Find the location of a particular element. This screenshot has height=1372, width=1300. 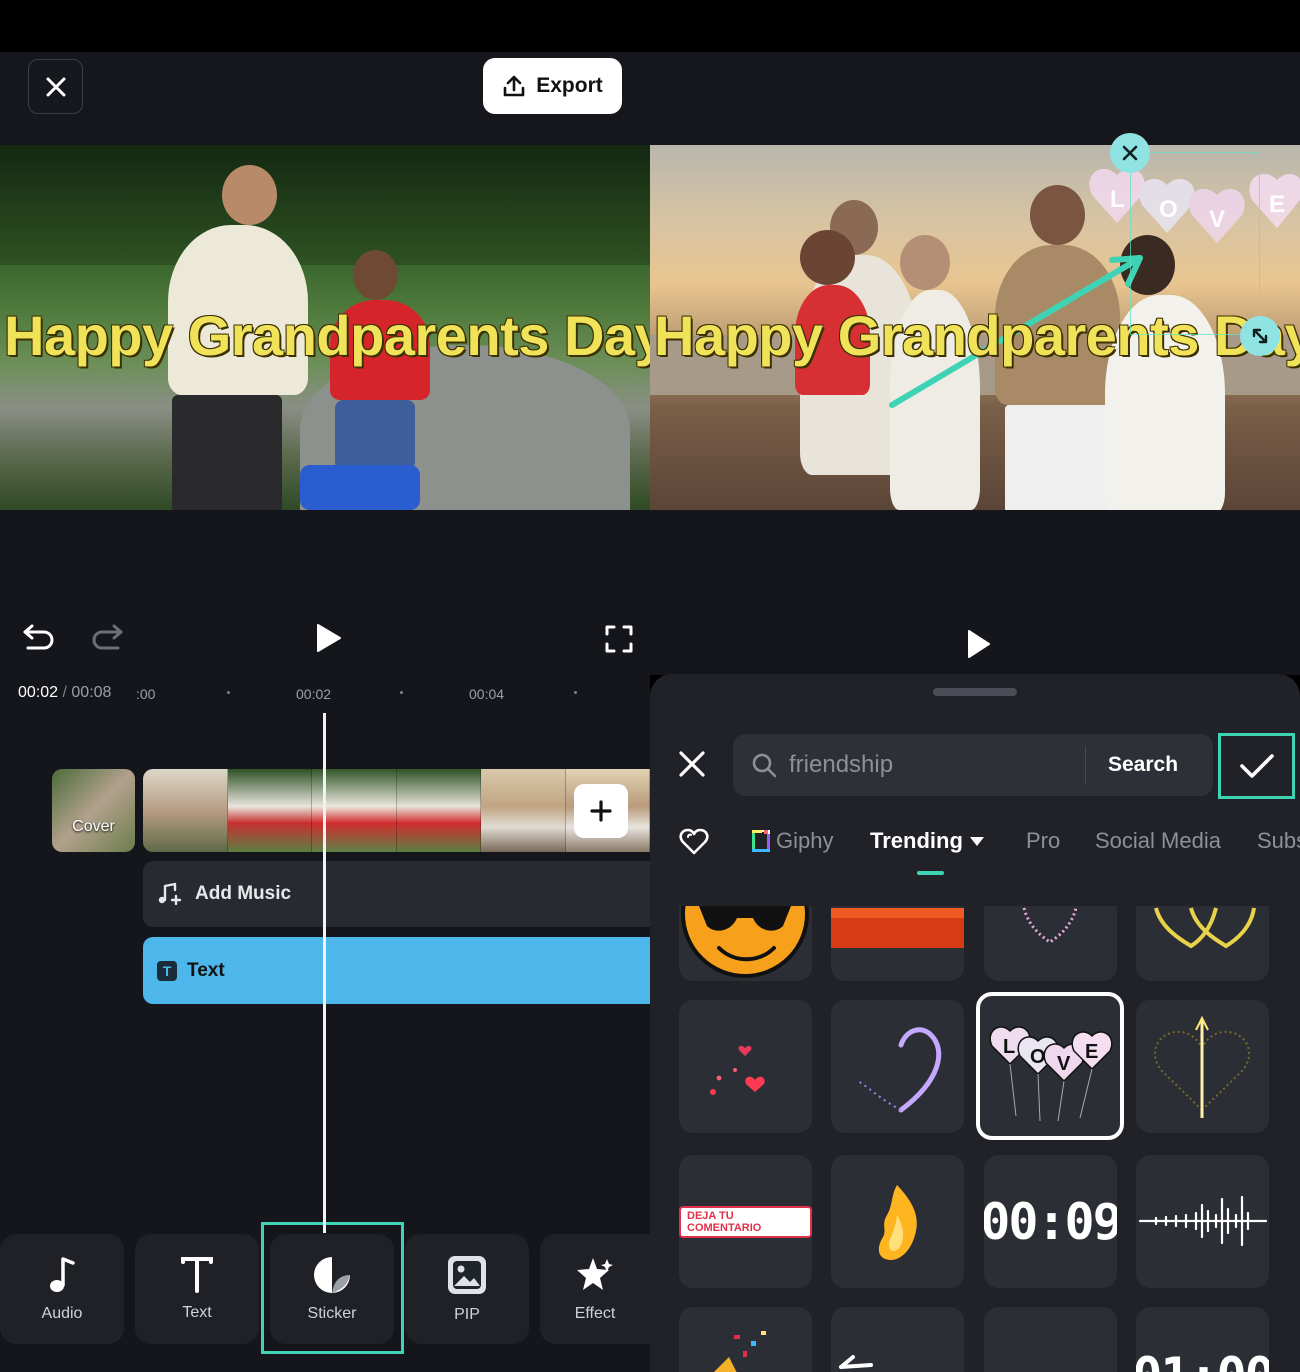

sticker-timer-9: 00:09 is located at coordinates (1050, 1221).